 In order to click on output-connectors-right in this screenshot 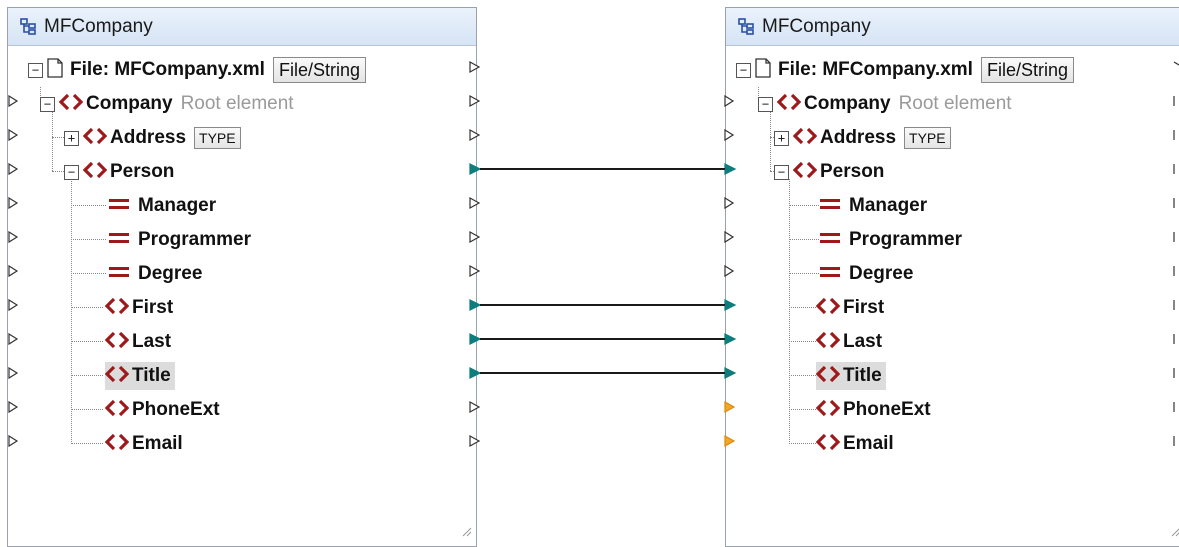, I will do `click(1176, 253)`.